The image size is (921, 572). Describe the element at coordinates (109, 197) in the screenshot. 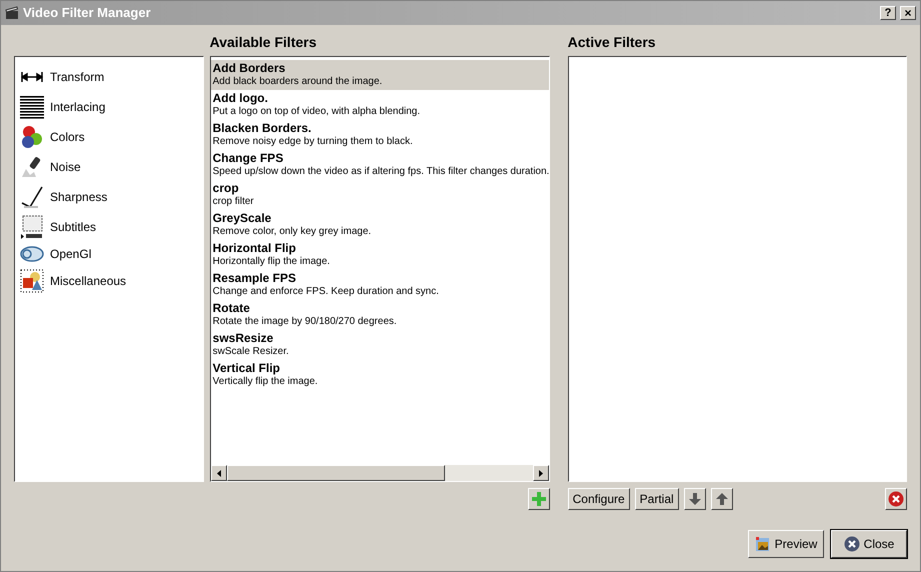

I see `category-item: Sharpness` at that location.